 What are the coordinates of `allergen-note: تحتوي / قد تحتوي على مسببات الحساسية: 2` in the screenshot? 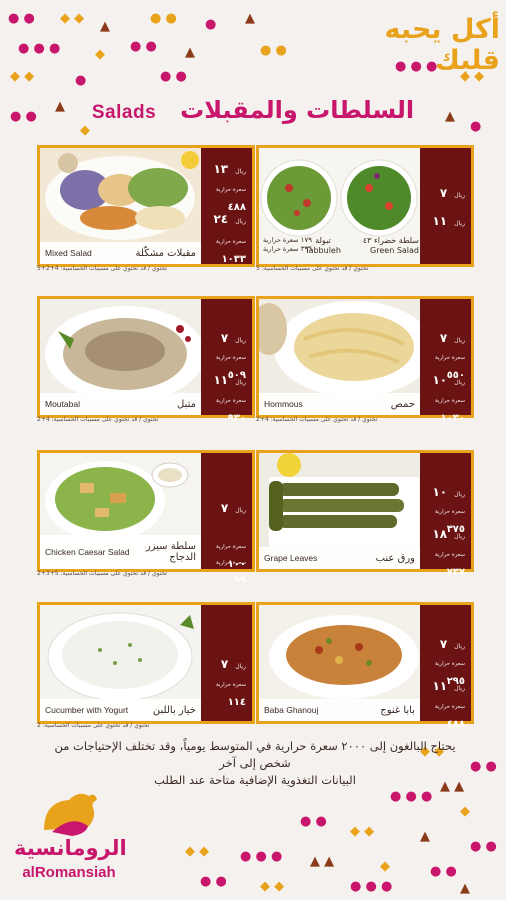 It's located at (93, 725).